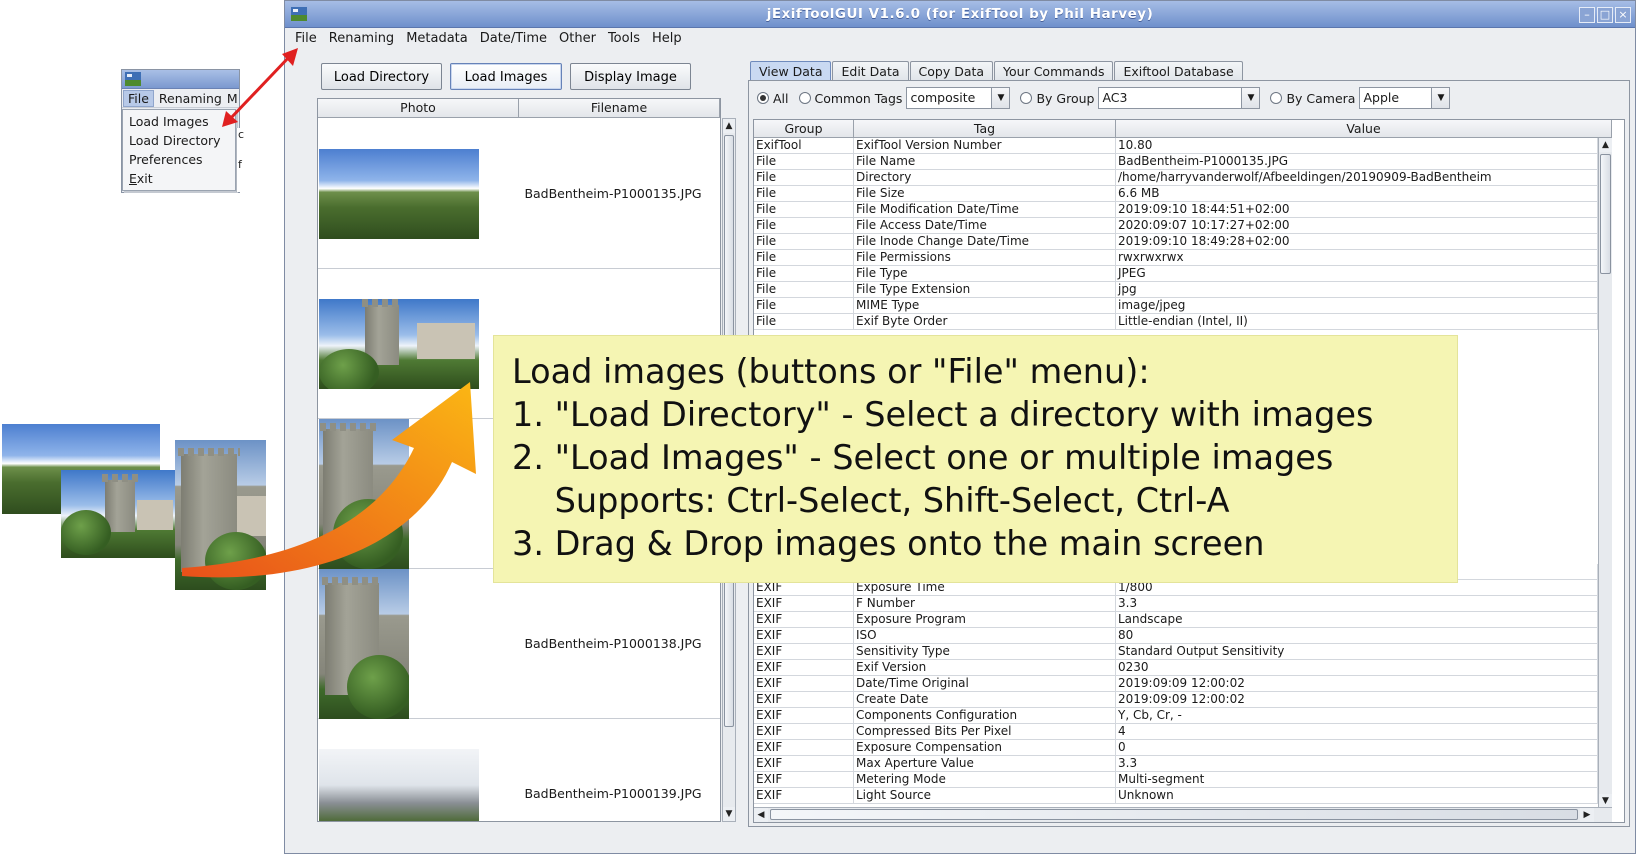 The width and height of the screenshot is (1636, 854). I want to click on minimize-icon: –, so click(1587, 15).